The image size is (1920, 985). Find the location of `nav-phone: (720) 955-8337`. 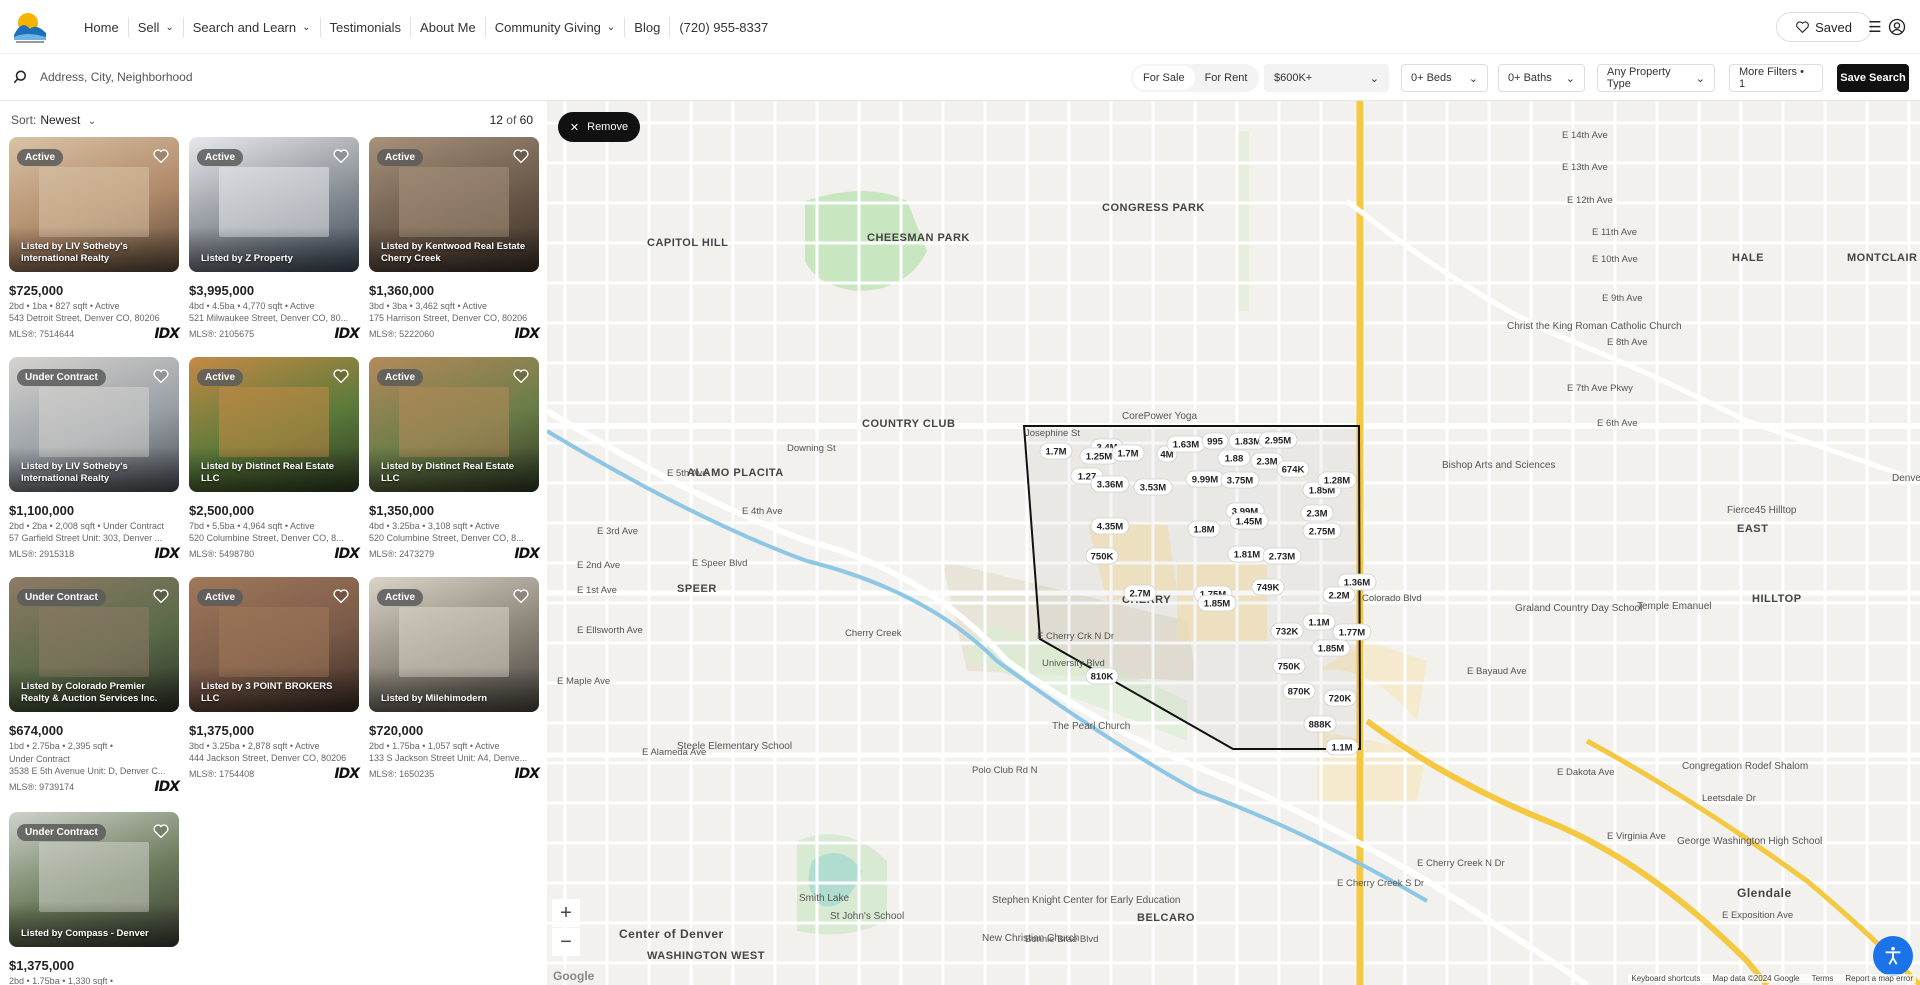

nav-phone: (720) 955-8337 is located at coordinates (723, 27).